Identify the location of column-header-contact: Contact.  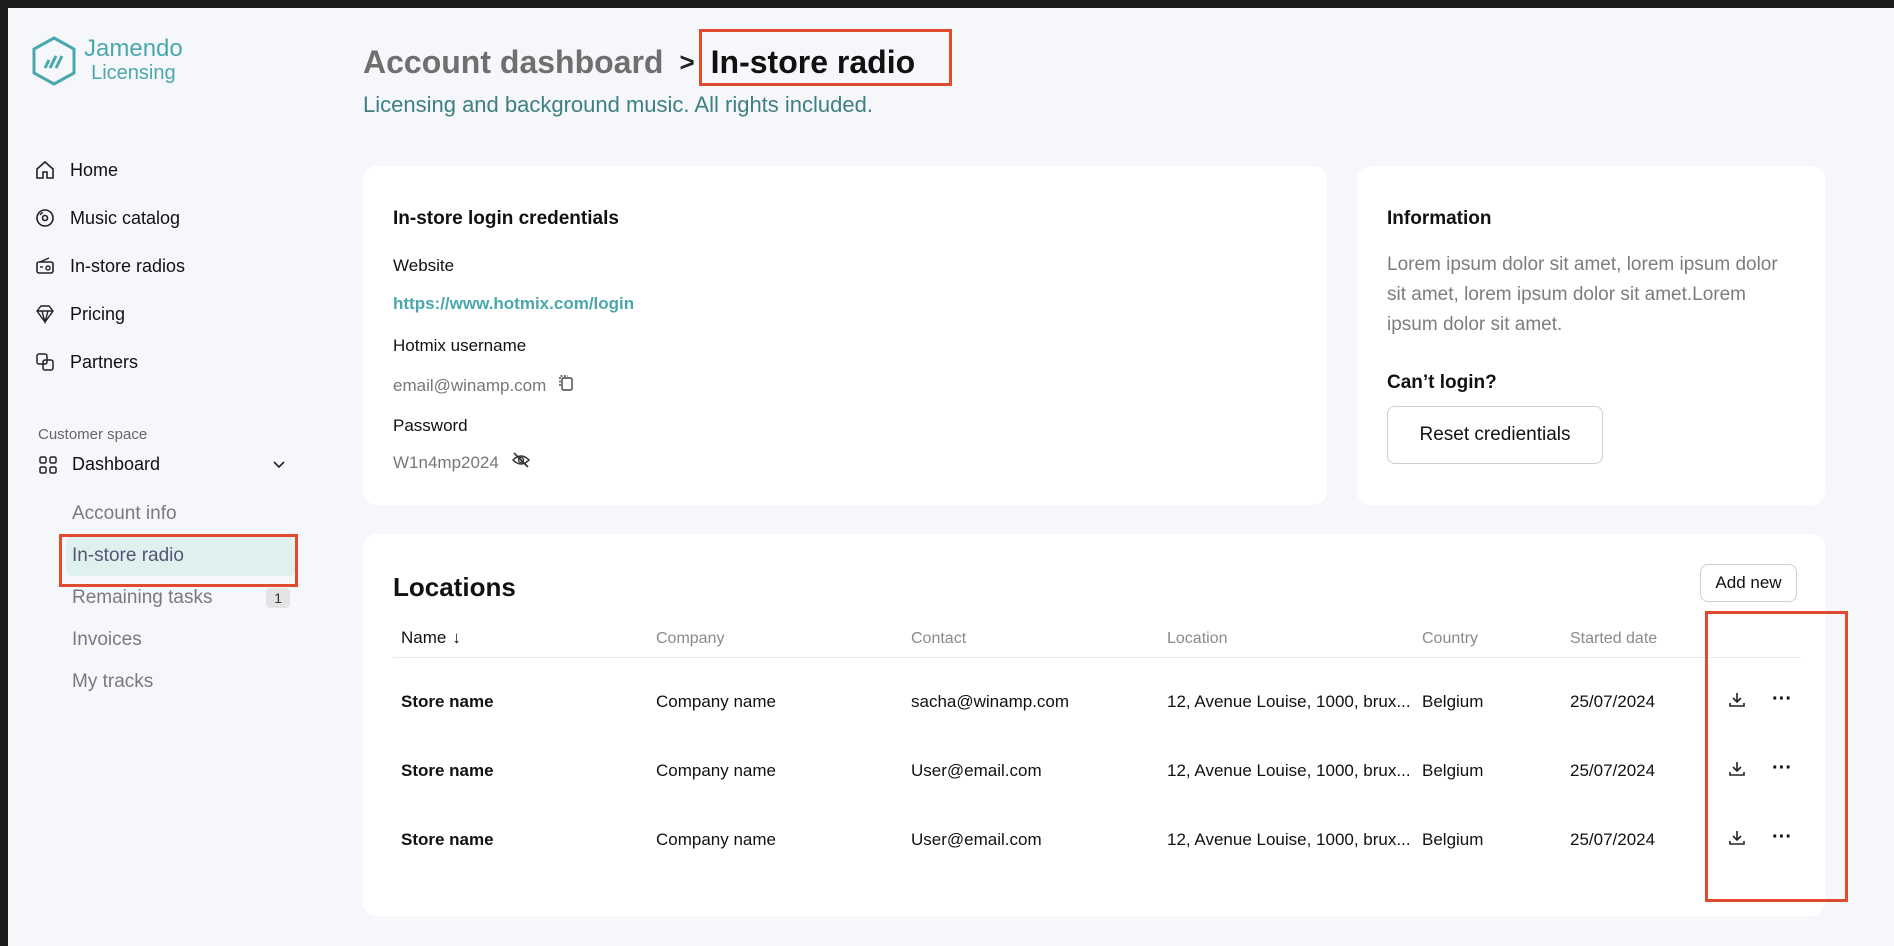
(938, 639).